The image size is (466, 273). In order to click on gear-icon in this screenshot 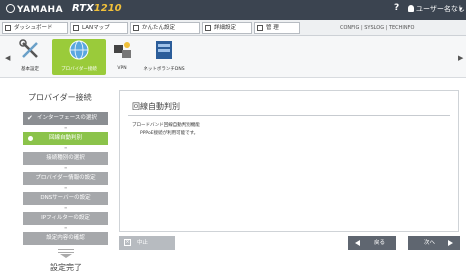, I will do `click(208, 28)`.